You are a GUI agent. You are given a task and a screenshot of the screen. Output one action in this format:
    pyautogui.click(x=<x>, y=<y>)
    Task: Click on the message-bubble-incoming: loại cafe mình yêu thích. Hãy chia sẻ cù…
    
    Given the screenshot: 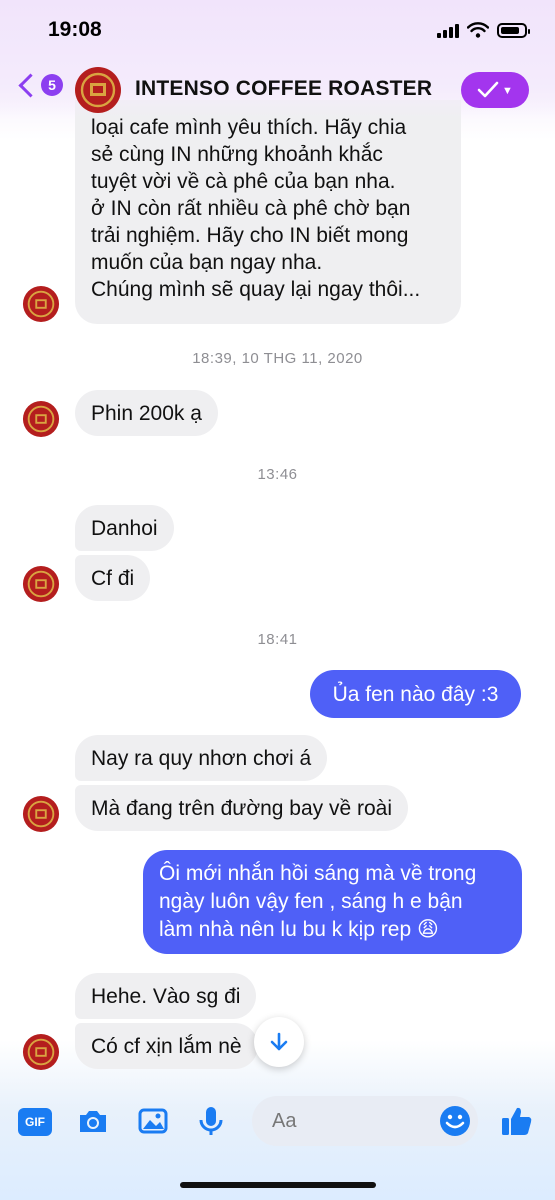 What is the action you would take?
    pyautogui.click(x=268, y=212)
    